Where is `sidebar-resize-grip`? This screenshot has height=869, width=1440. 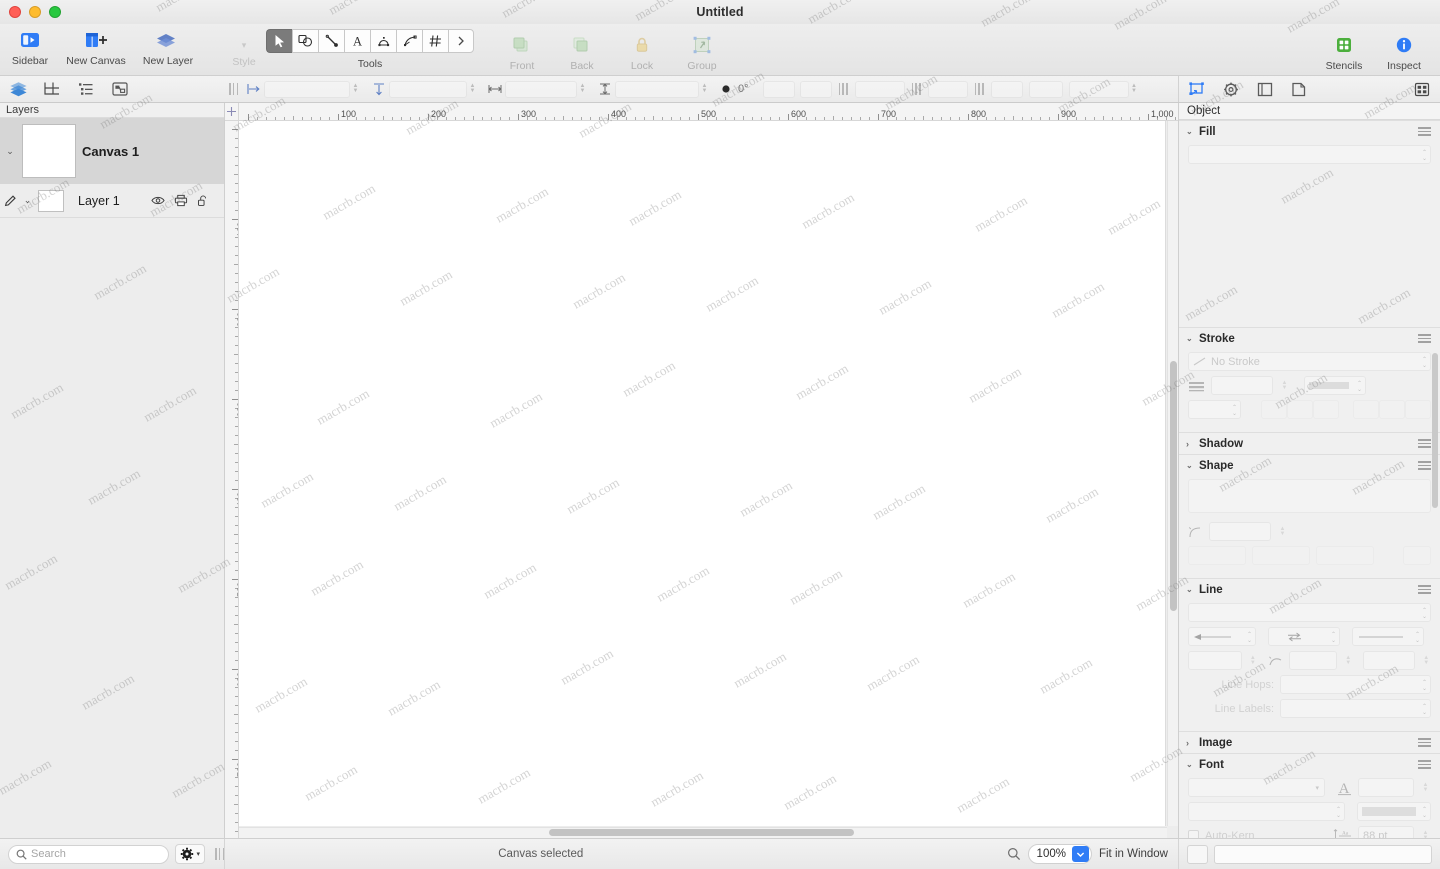 sidebar-resize-grip is located at coordinates (219, 854).